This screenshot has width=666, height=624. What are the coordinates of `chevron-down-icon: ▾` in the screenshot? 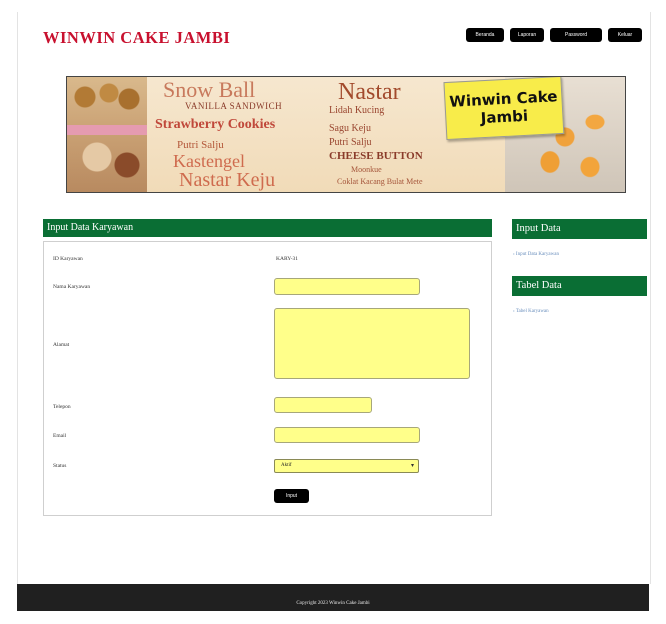 It's located at (412, 466).